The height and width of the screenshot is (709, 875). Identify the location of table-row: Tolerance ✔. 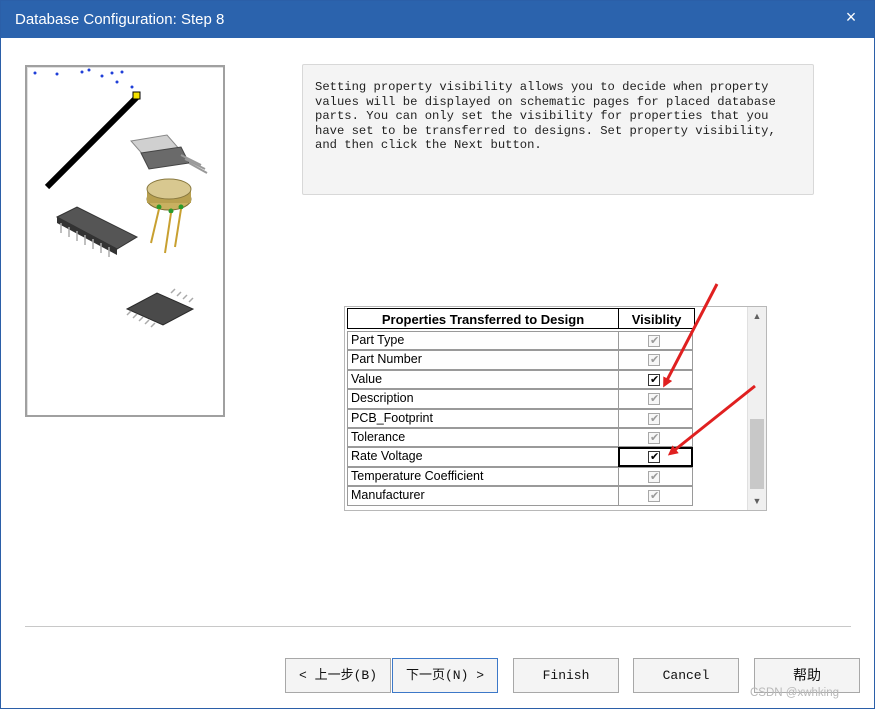
(520, 438).